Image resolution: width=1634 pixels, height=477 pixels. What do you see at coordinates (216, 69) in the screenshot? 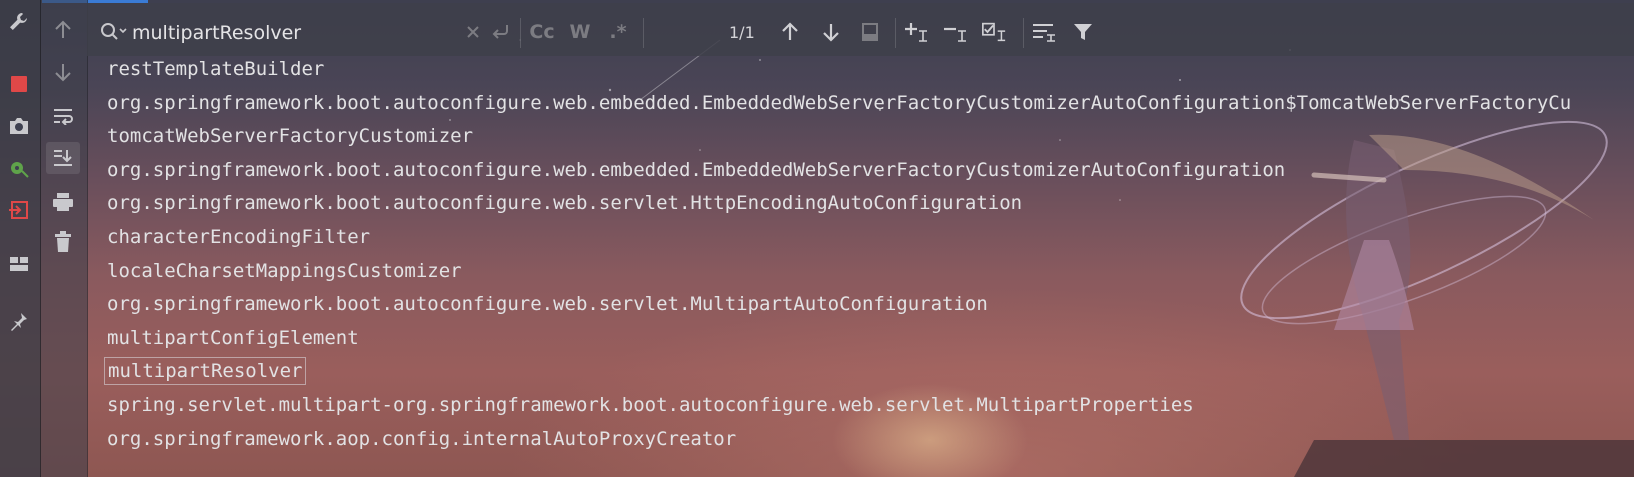
I see `console-line: restTemplateBuilder` at bounding box center [216, 69].